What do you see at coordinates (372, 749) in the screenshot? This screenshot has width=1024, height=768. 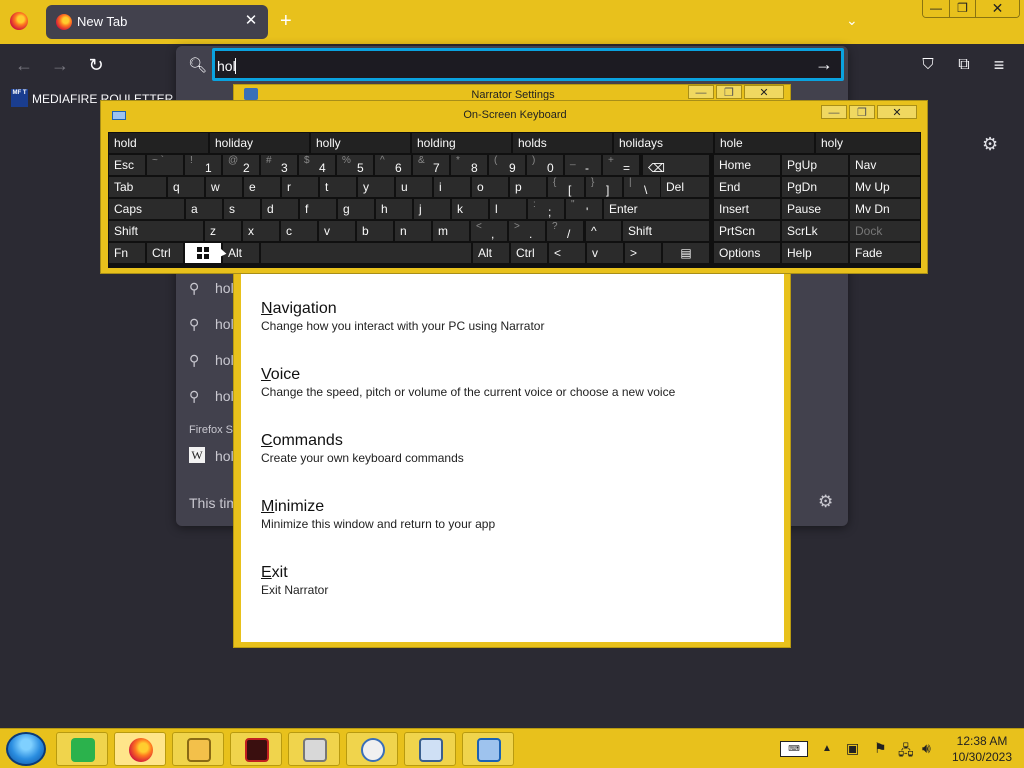 I see `taskbar-narrator` at bounding box center [372, 749].